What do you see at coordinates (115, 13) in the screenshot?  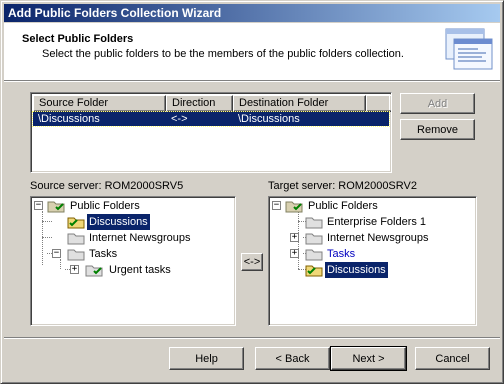 I see `window-title: Add Public Folders Collection Wizard` at bounding box center [115, 13].